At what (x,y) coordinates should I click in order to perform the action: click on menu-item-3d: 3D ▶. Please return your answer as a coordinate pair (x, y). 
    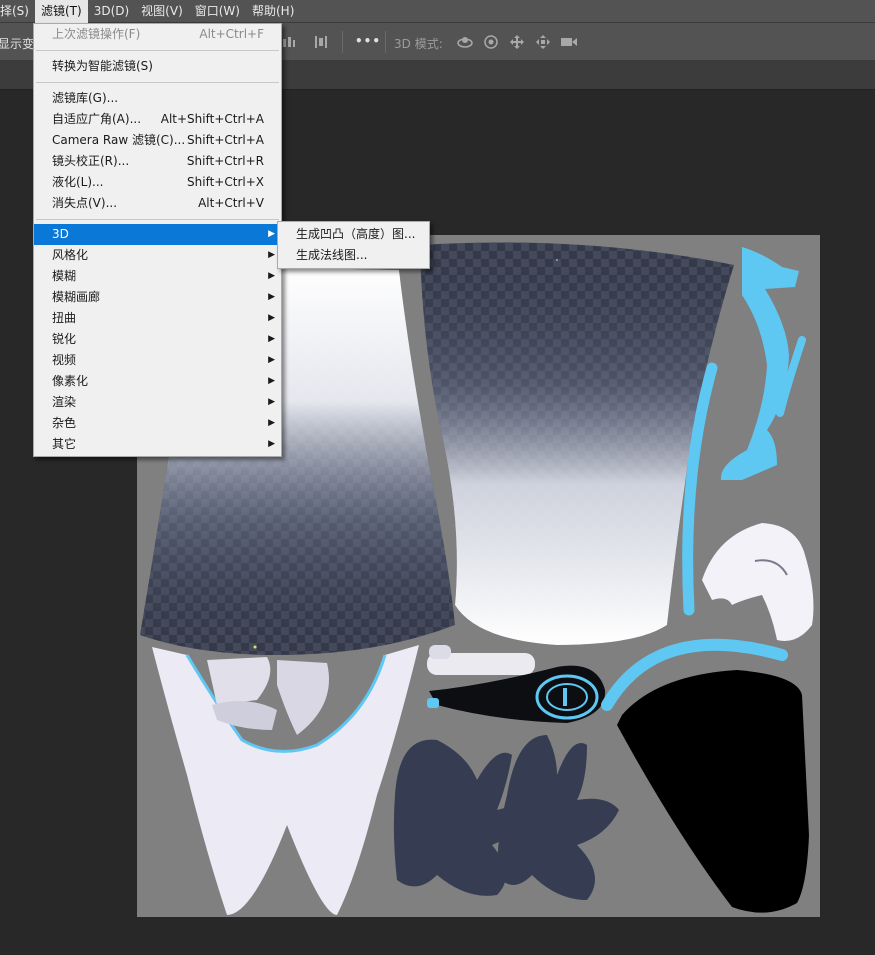
    Looking at the image, I should click on (157, 234).